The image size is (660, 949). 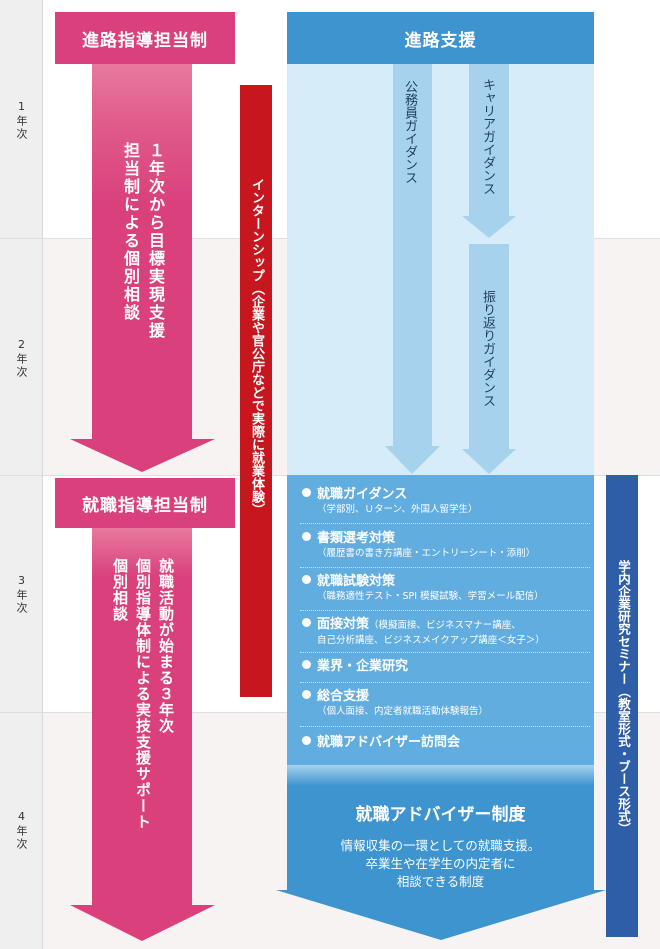 I want to click on internship-label: インターンシップ（企業や官公庁などで実際に就業体験）, so click(x=256, y=347).